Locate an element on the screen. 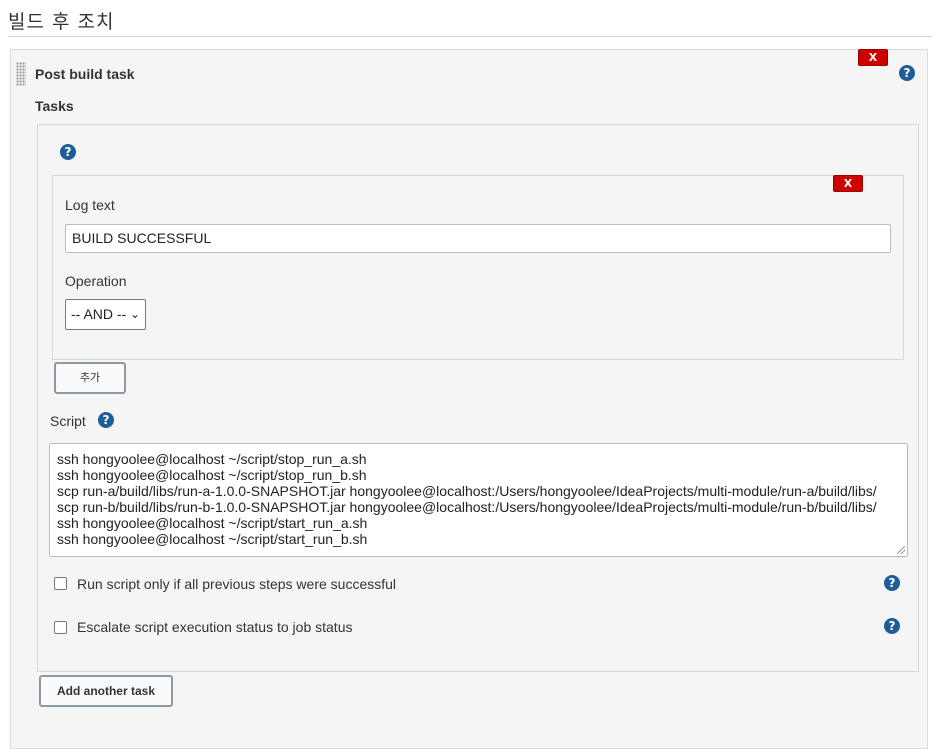 The image size is (940, 749). tasks-label: Tasks is located at coordinates (54, 106).